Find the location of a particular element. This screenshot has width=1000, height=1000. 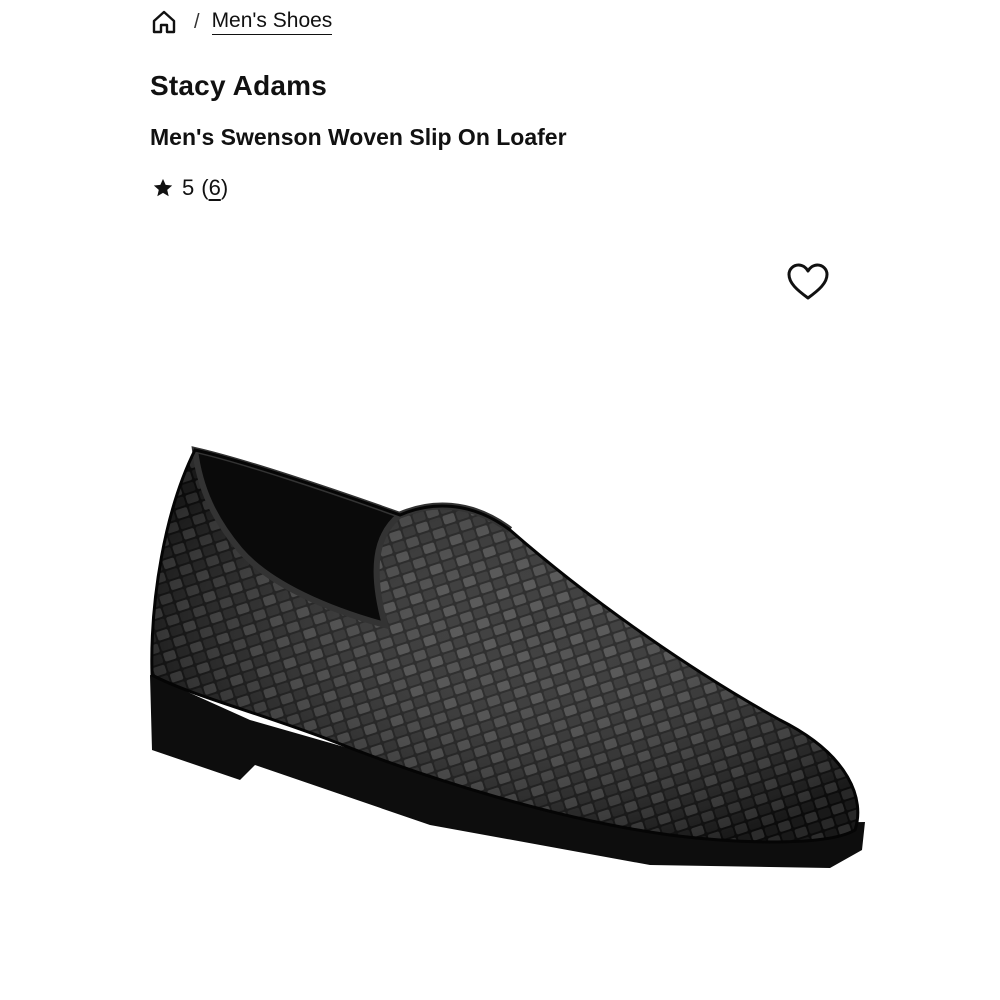

product-title: Men's Swenson Woven Slip On Loafer is located at coordinates (358, 137).